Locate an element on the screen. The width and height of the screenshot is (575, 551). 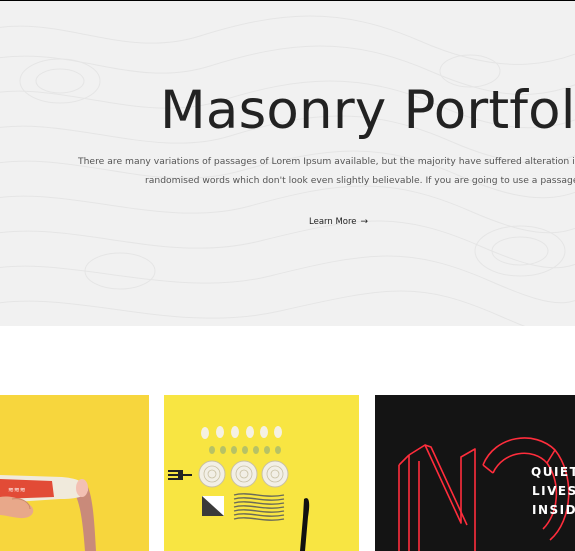
food-flatlay-image is located at coordinates (261, 473).